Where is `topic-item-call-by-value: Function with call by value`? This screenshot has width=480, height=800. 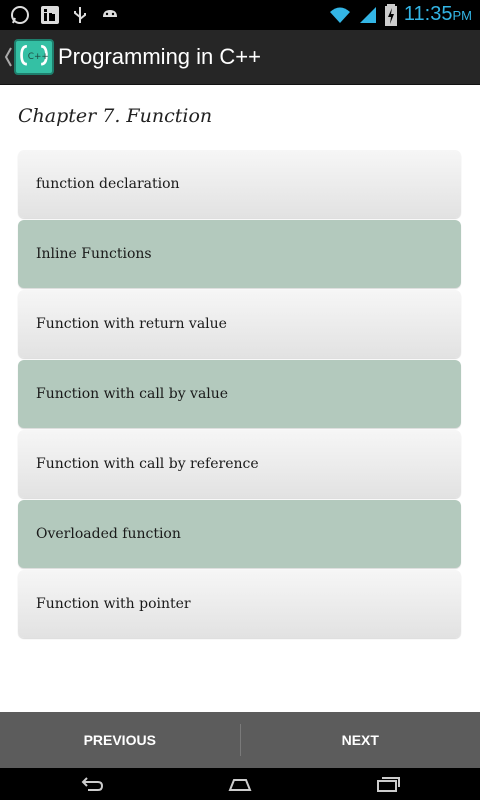
topic-item-call-by-value: Function with call by value is located at coordinates (239, 394).